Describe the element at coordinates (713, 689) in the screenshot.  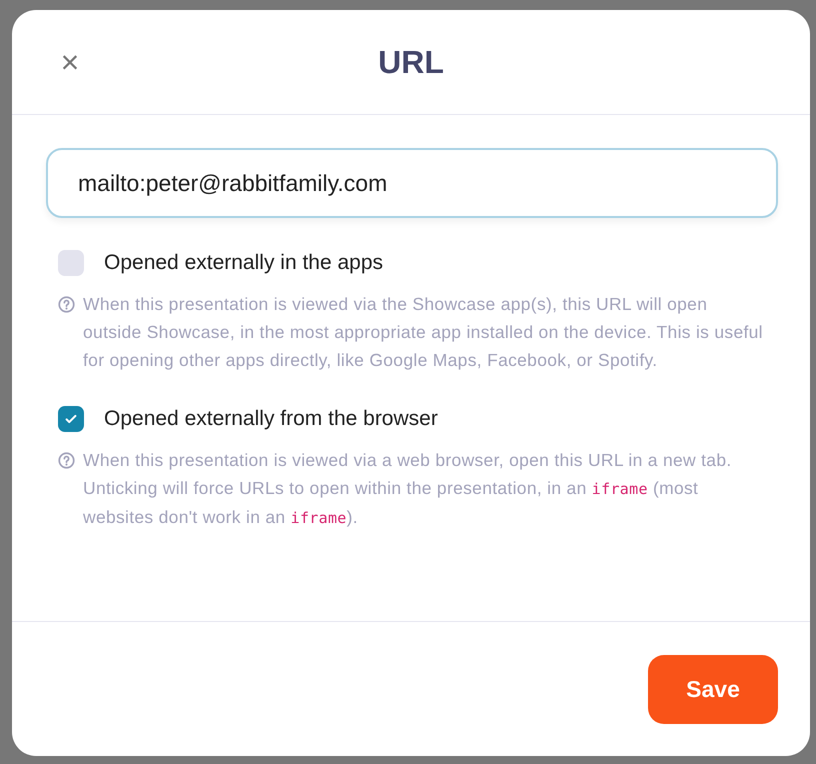
I see `save-button: Save` at that location.